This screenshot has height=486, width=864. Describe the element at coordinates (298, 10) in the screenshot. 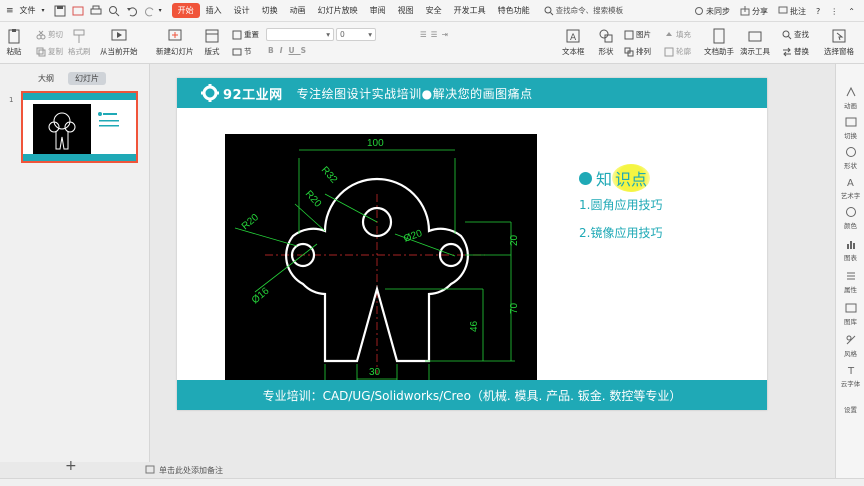

I see `tab-animation: 动画` at that location.